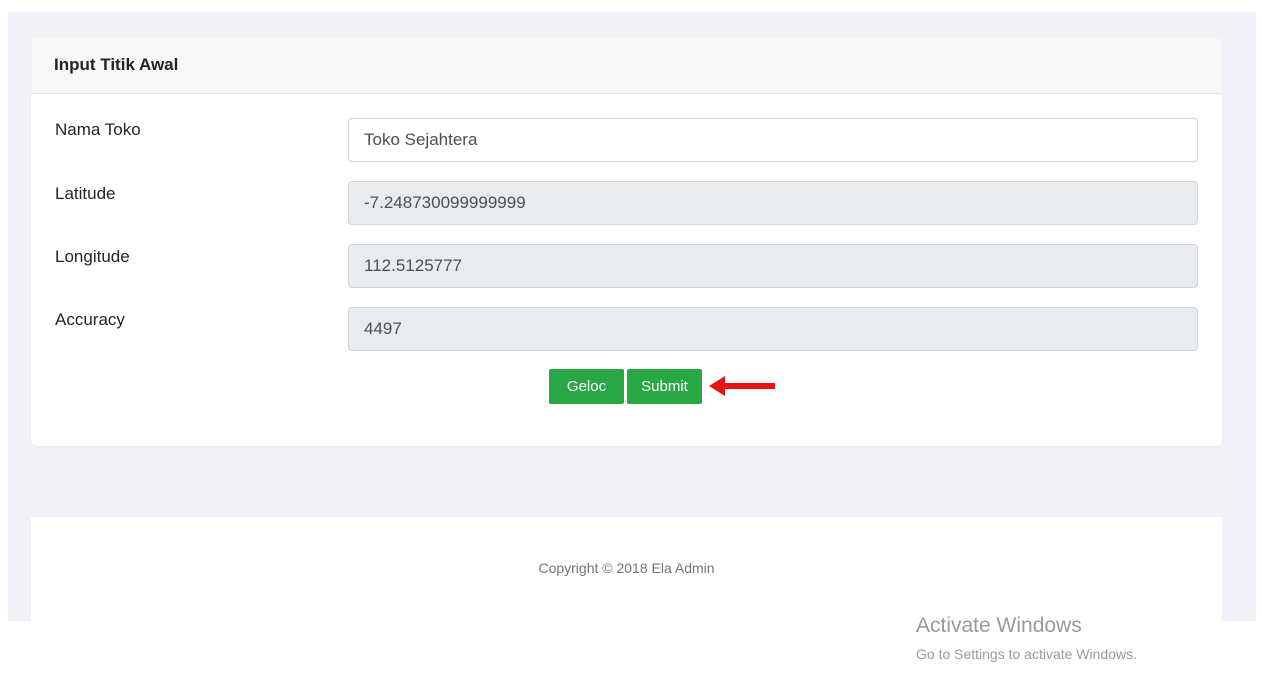  I want to click on accuracy-label: Accuracy, so click(90, 319).